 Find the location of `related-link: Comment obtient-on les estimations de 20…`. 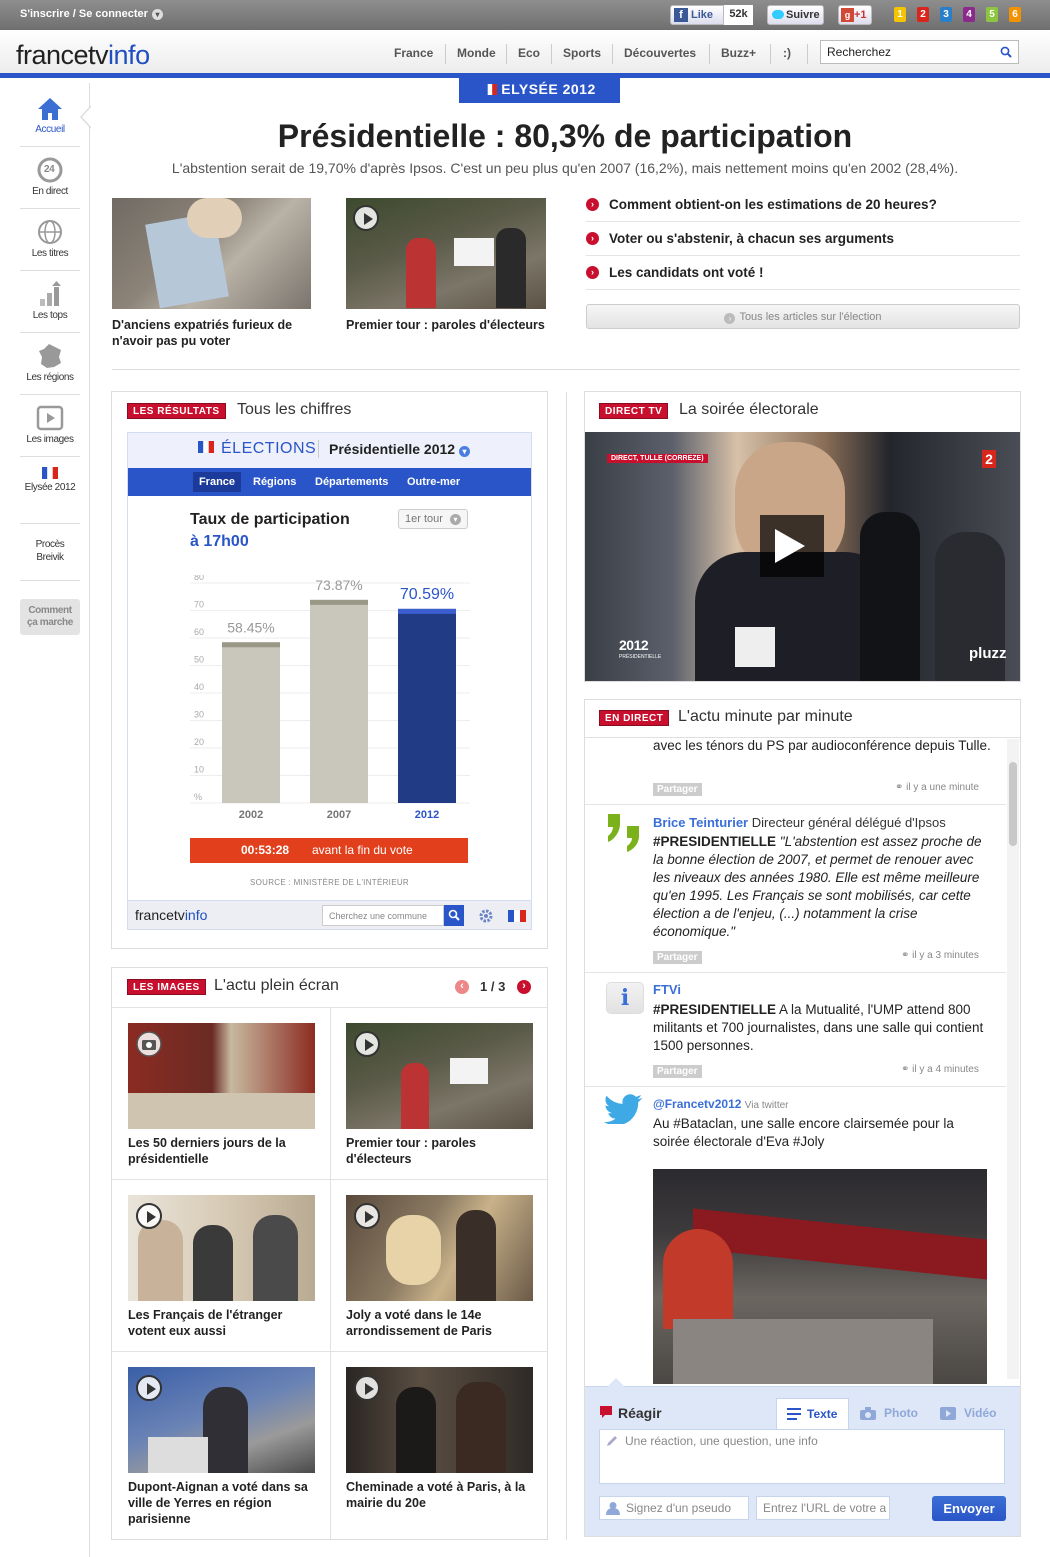

related-link: Comment obtient-on les estimations de 20… is located at coordinates (773, 204).